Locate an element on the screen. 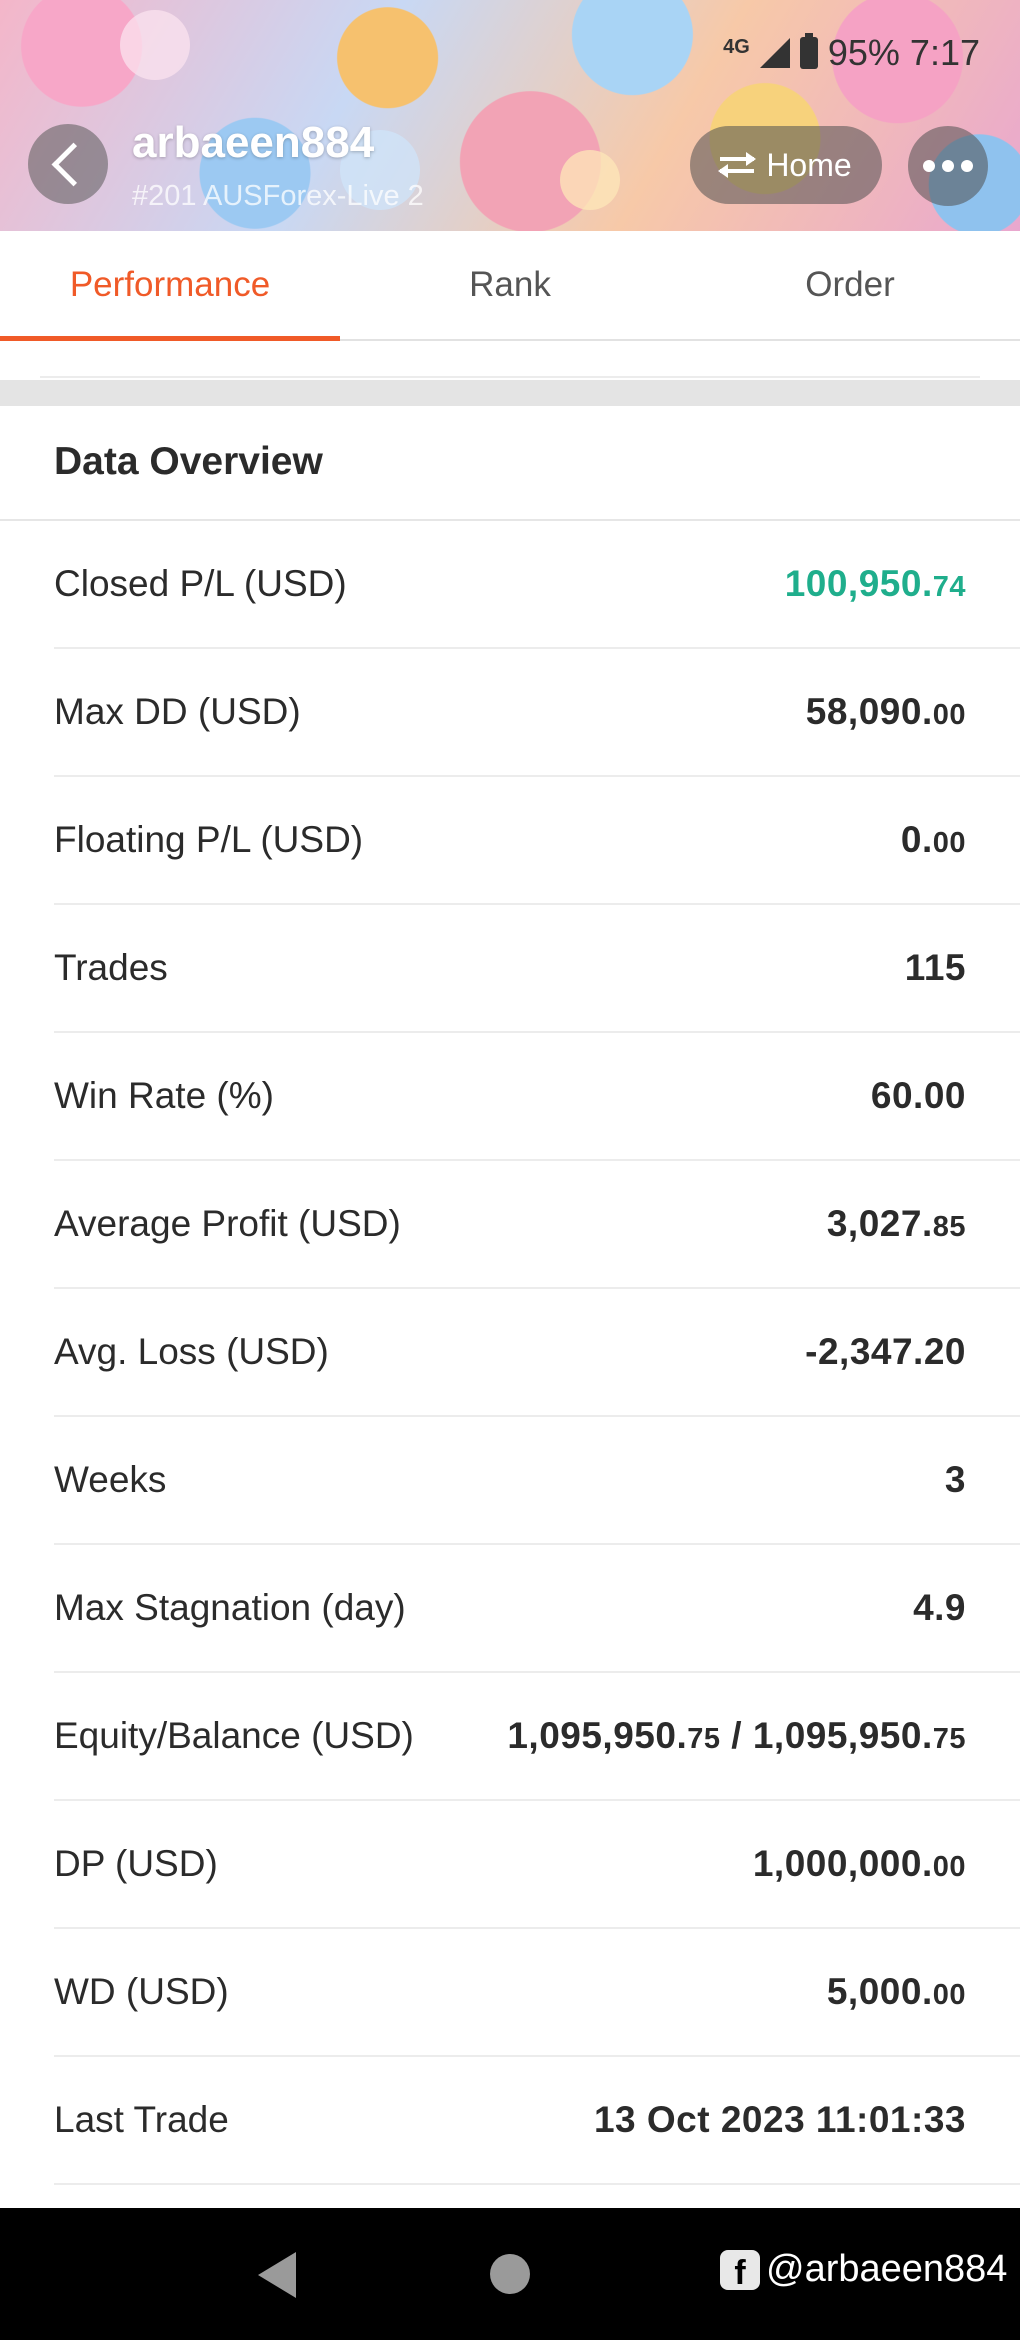 The width and height of the screenshot is (1020, 2340). row-label: Floating P/L (USD) is located at coordinates (209, 839).